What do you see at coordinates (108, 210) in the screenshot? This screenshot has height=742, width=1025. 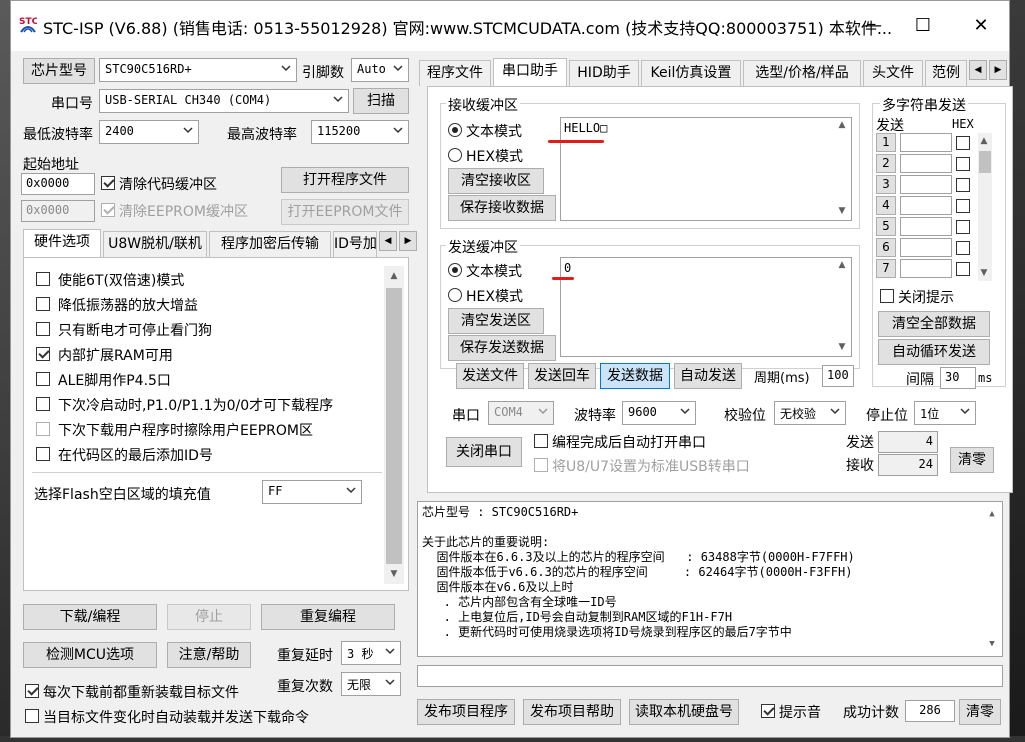 I see `clear-eeprom-checkbox` at bounding box center [108, 210].